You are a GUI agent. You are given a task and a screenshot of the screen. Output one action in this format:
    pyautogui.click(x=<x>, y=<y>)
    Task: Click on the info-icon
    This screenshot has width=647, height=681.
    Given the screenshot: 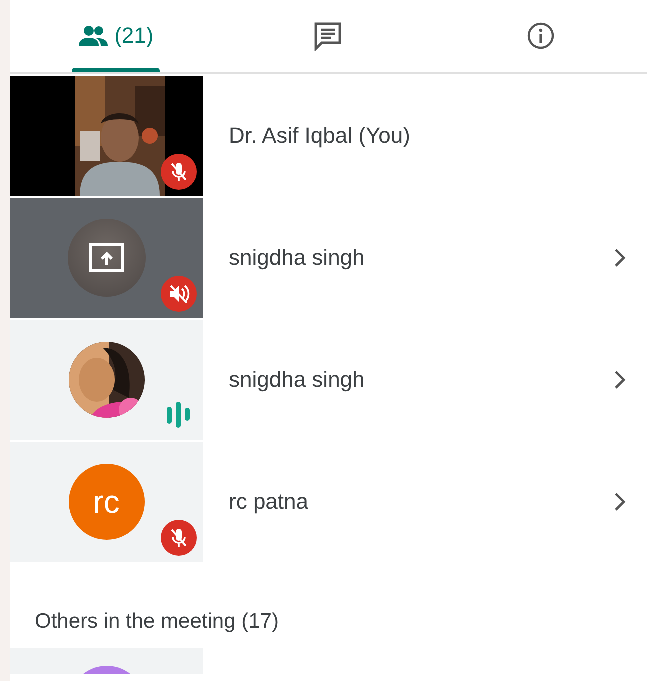 What is the action you would take?
    pyautogui.click(x=540, y=36)
    